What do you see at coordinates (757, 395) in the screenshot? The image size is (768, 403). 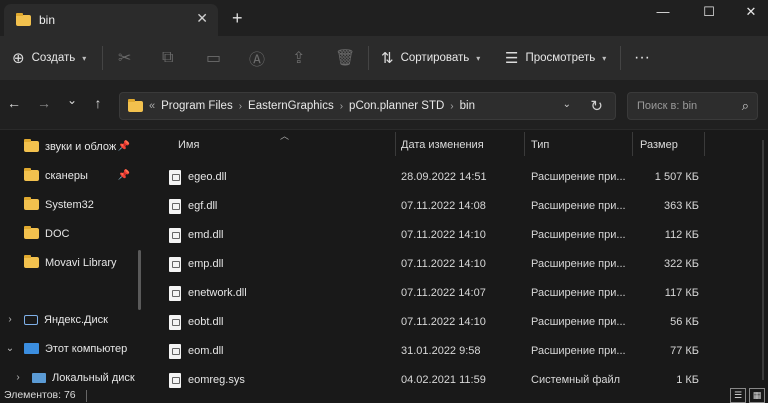 I see `tiles-view-button: ▦` at bounding box center [757, 395].